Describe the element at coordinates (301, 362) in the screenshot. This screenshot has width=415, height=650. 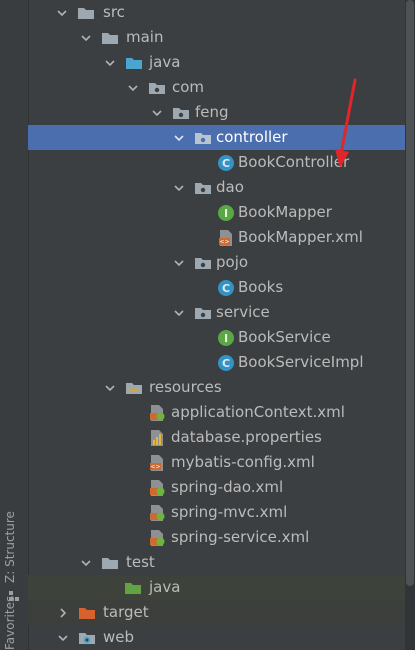
I see `tree-item-label: BookServiceImpl` at that location.